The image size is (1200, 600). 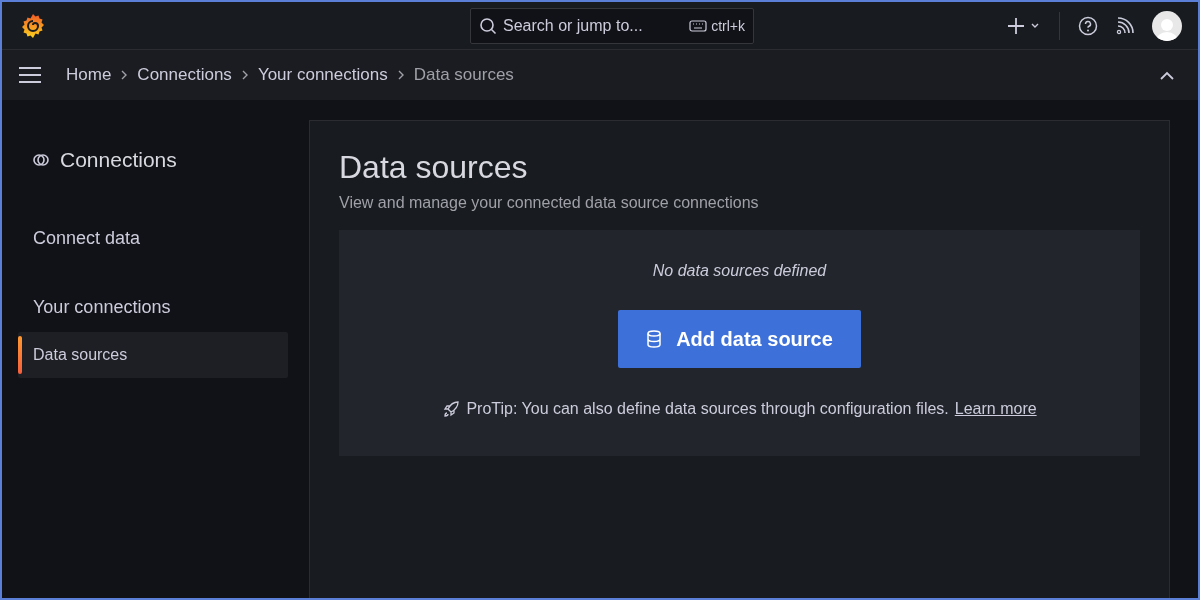 What do you see at coordinates (41, 160) in the screenshot?
I see `connections-icon` at bounding box center [41, 160].